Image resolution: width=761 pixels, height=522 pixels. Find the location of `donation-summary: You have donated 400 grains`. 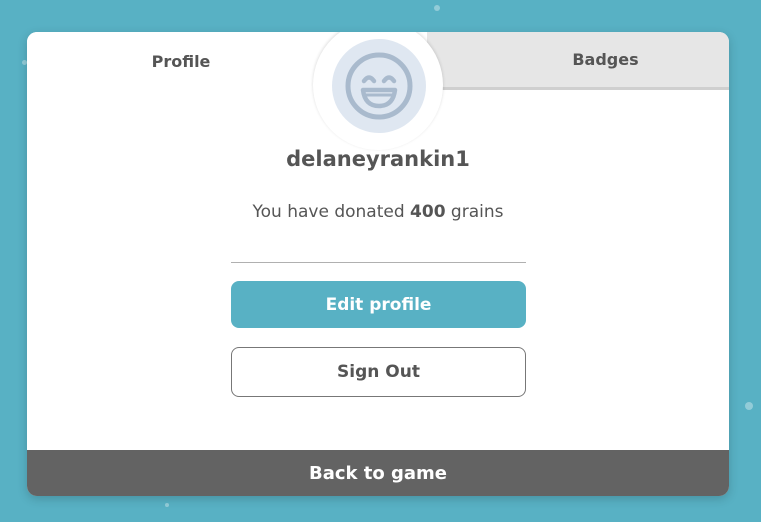

donation-summary: You have donated 400 grains is located at coordinates (378, 212).